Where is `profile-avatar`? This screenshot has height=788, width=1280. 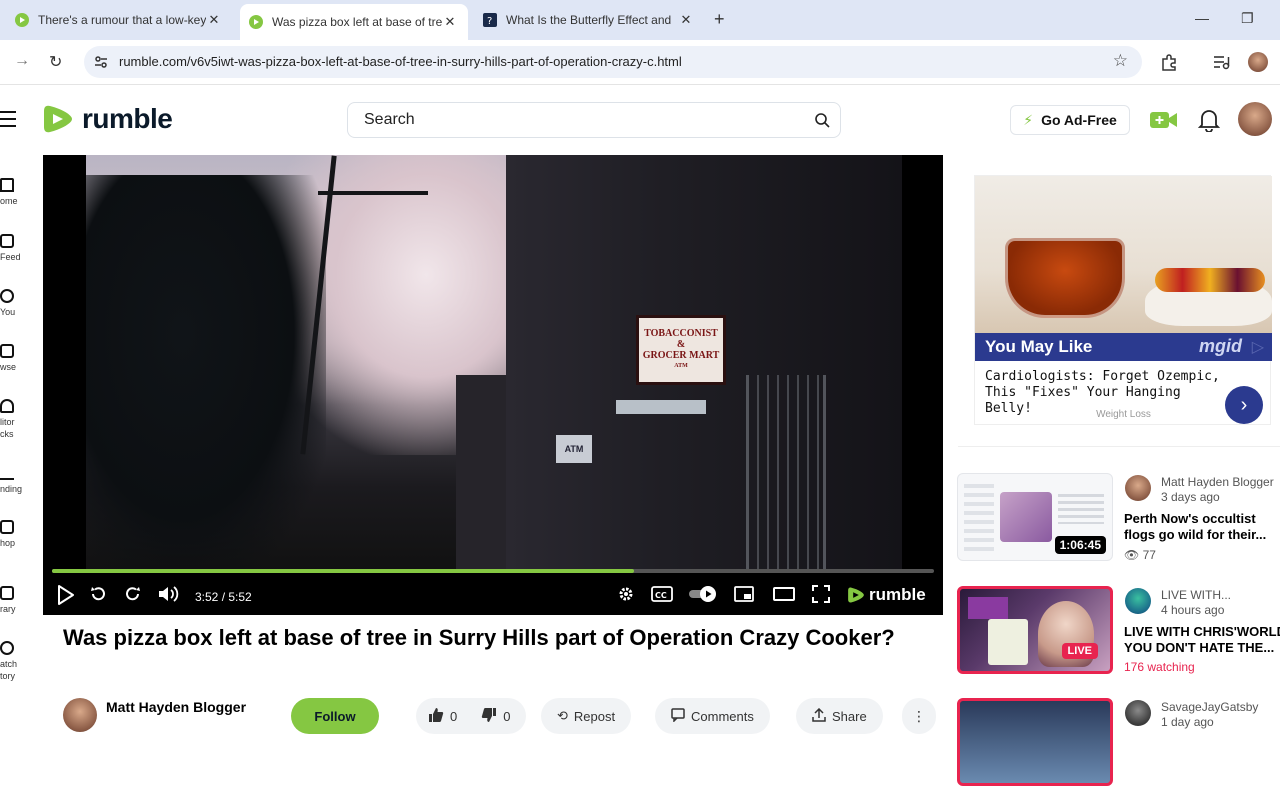
profile-avatar is located at coordinates (1258, 62).